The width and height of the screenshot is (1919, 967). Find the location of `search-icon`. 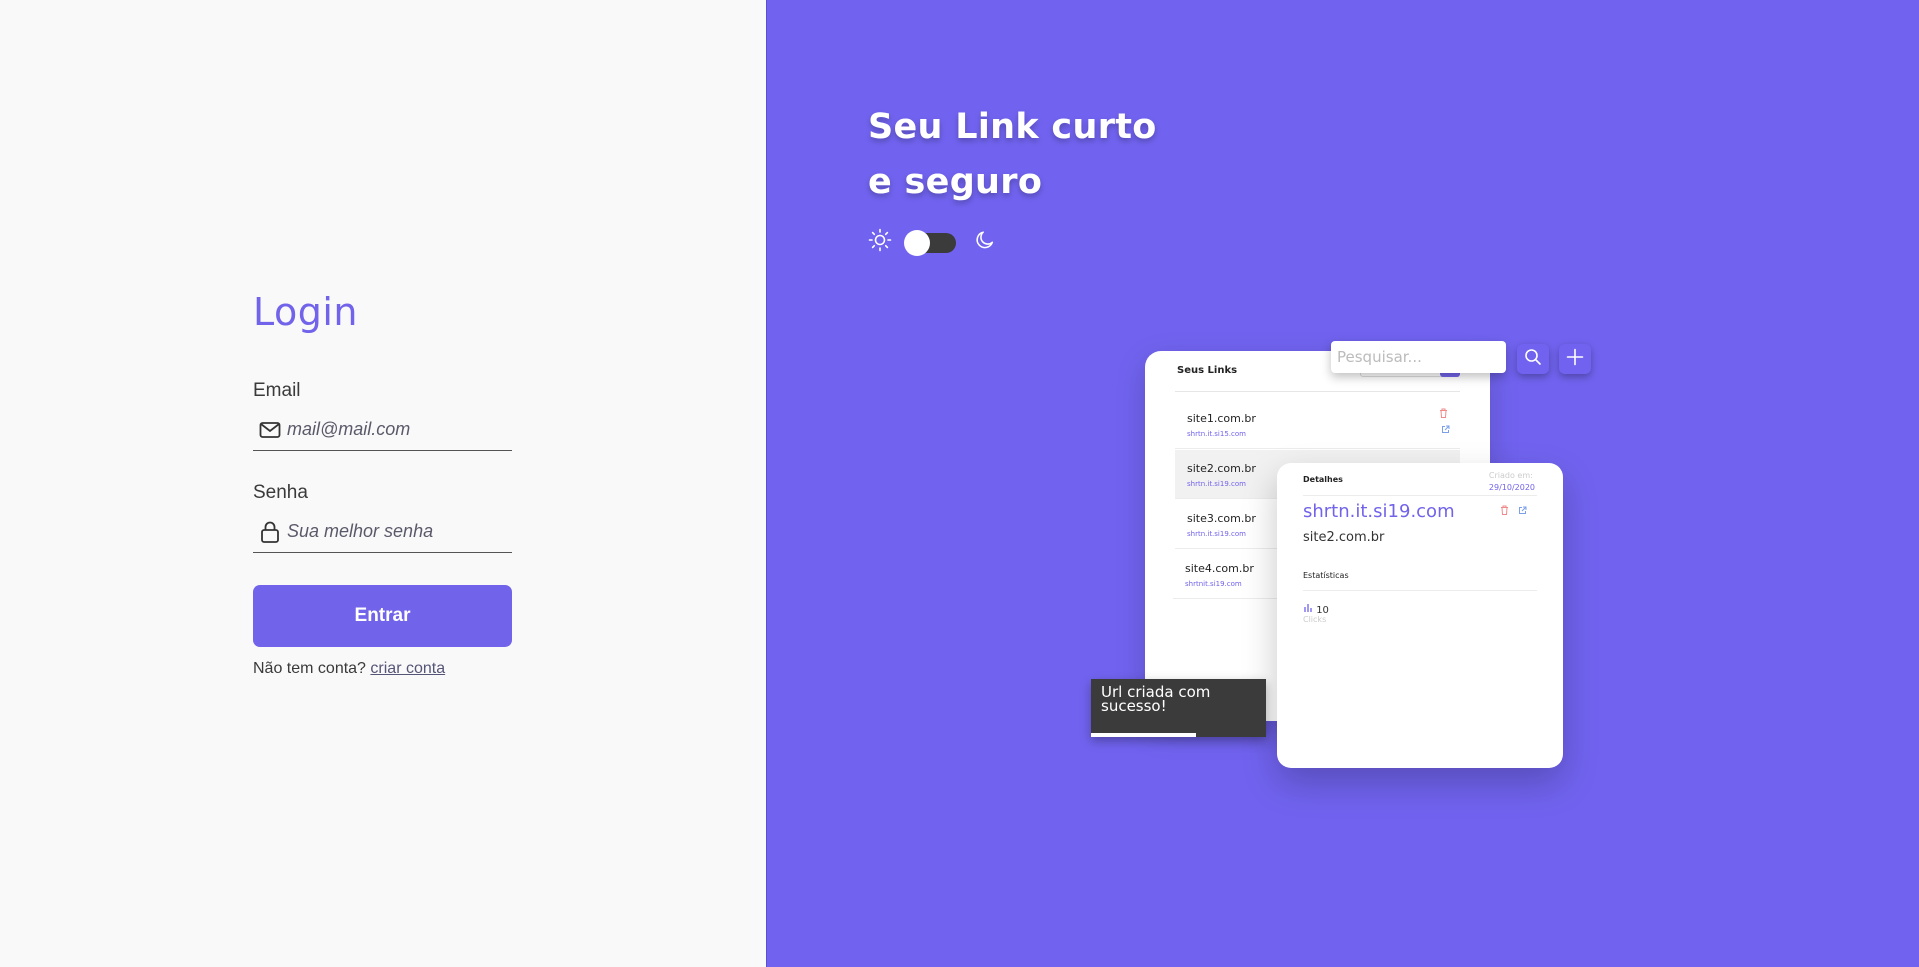

search-icon is located at coordinates (1533, 359).